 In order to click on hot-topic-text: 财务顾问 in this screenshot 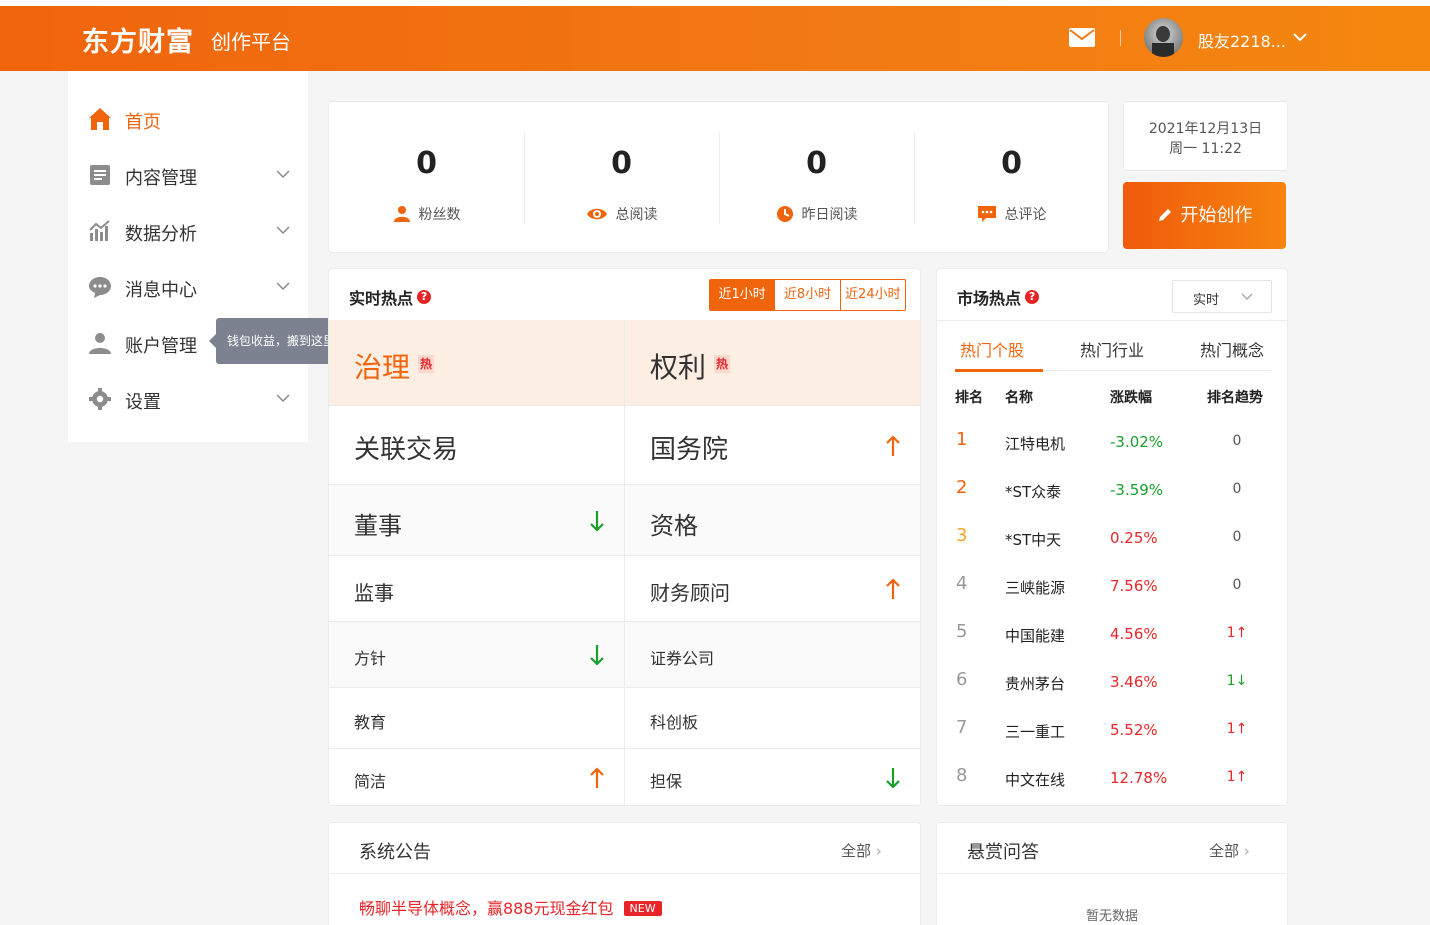, I will do `click(690, 593)`.